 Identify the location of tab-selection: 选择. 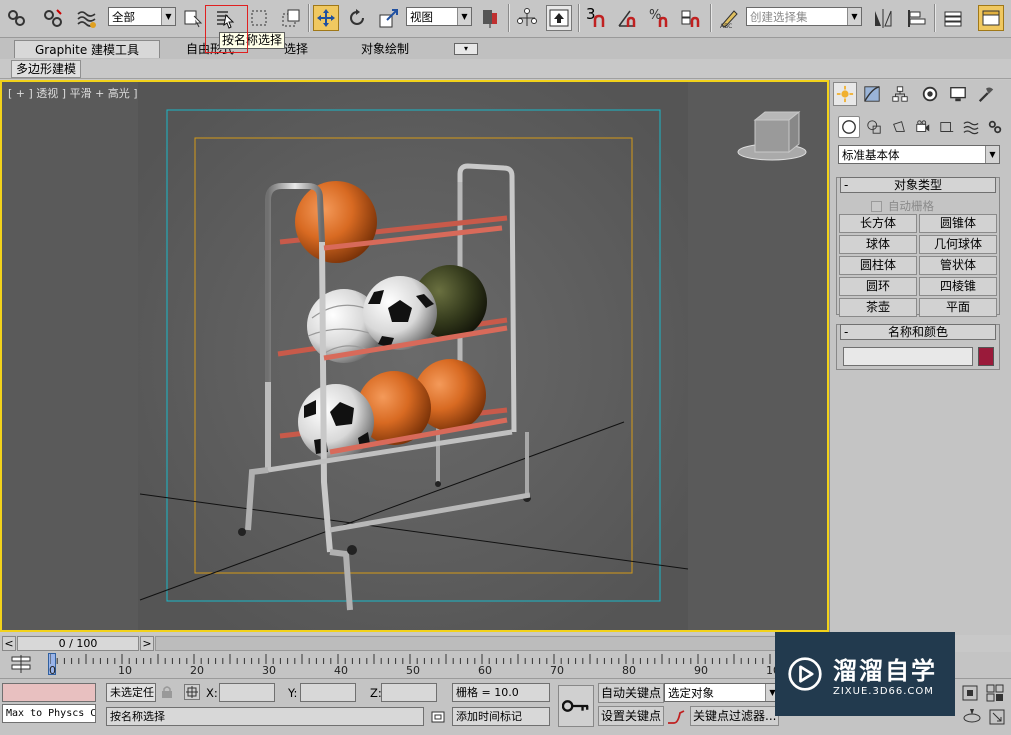
(296, 49).